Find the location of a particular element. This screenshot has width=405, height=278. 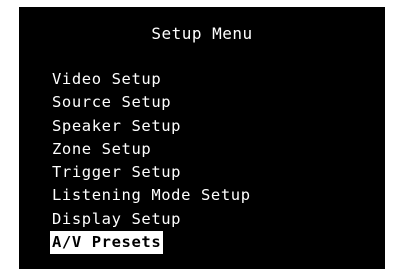

menu-item-source-setup: Source Setup is located at coordinates (111, 102).